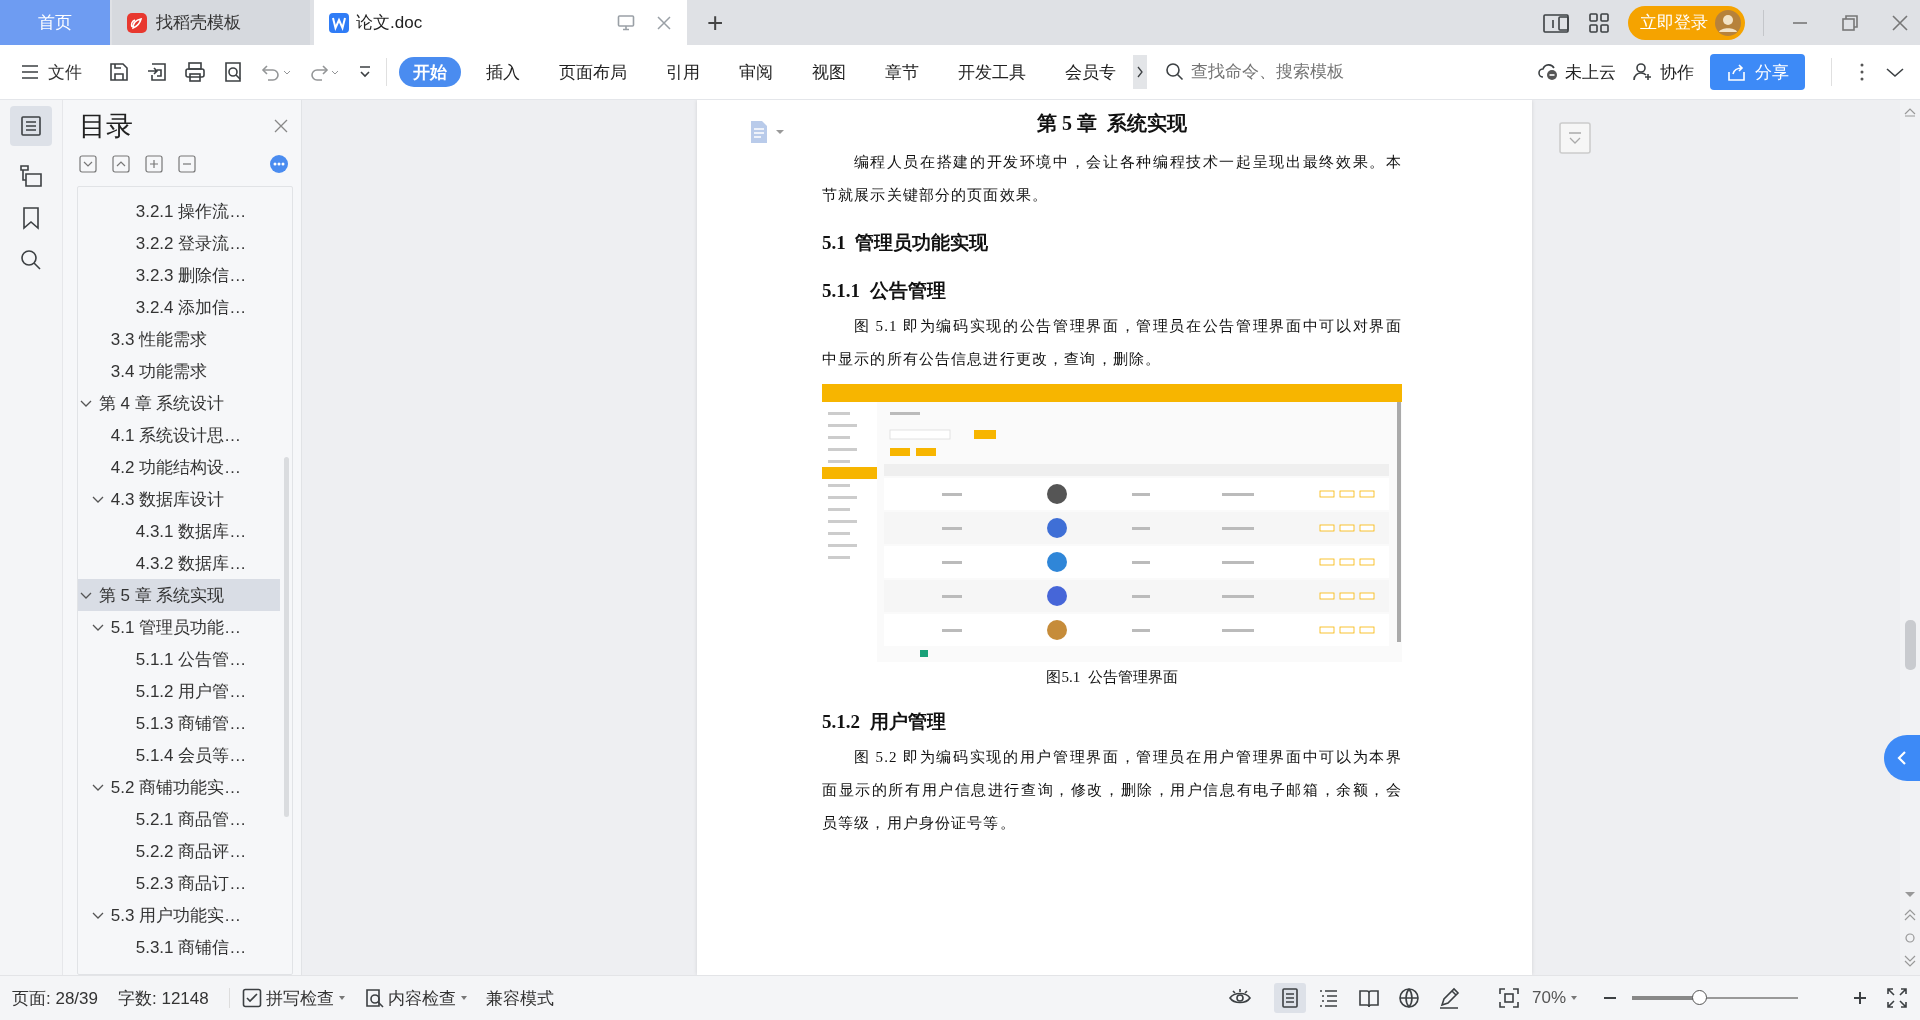 This screenshot has width=1920, height=1020. I want to click on section-heading: 5.1 管理员功能实现, so click(906, 243).